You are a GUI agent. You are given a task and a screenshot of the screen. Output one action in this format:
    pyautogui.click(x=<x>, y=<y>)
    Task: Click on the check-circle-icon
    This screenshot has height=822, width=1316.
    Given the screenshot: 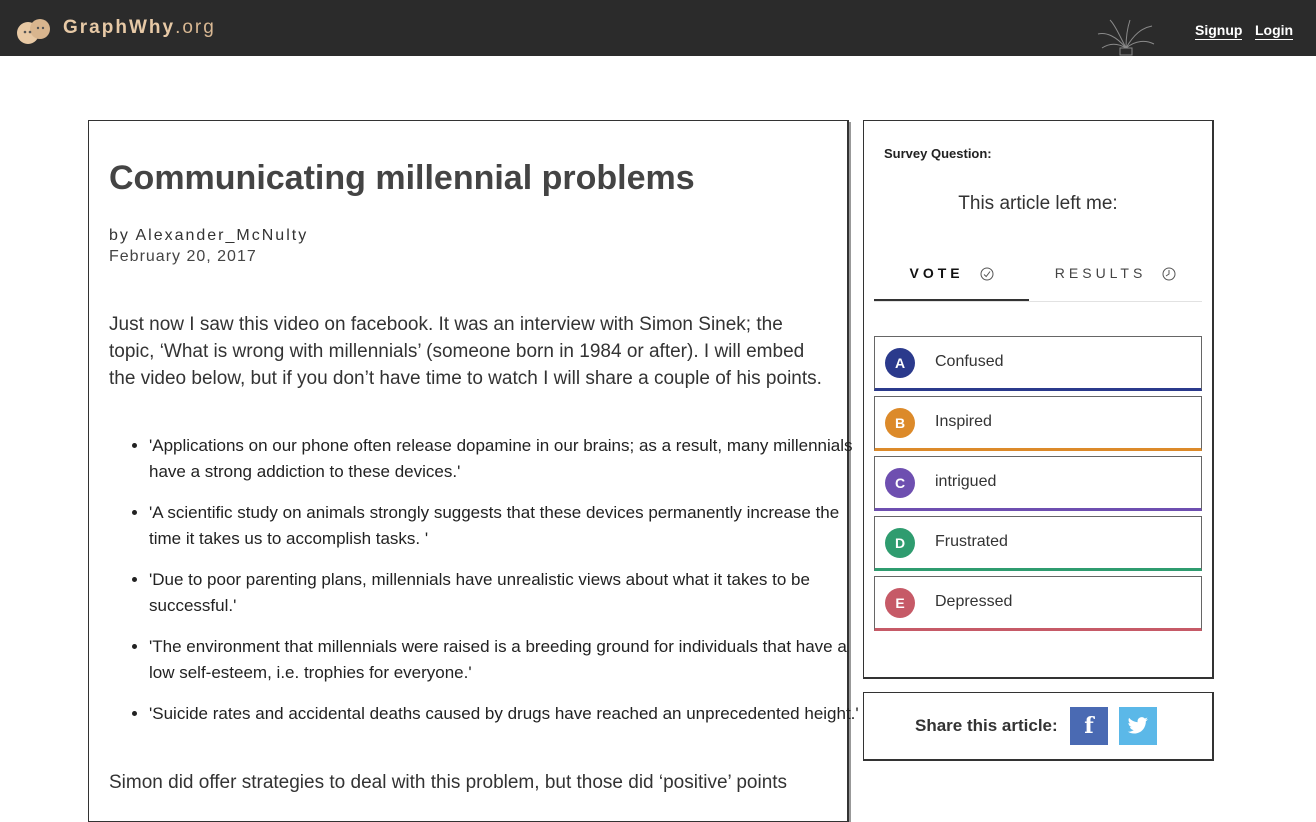 What is the action you would take?
    pyautogui.click(x=986, y=274)
    